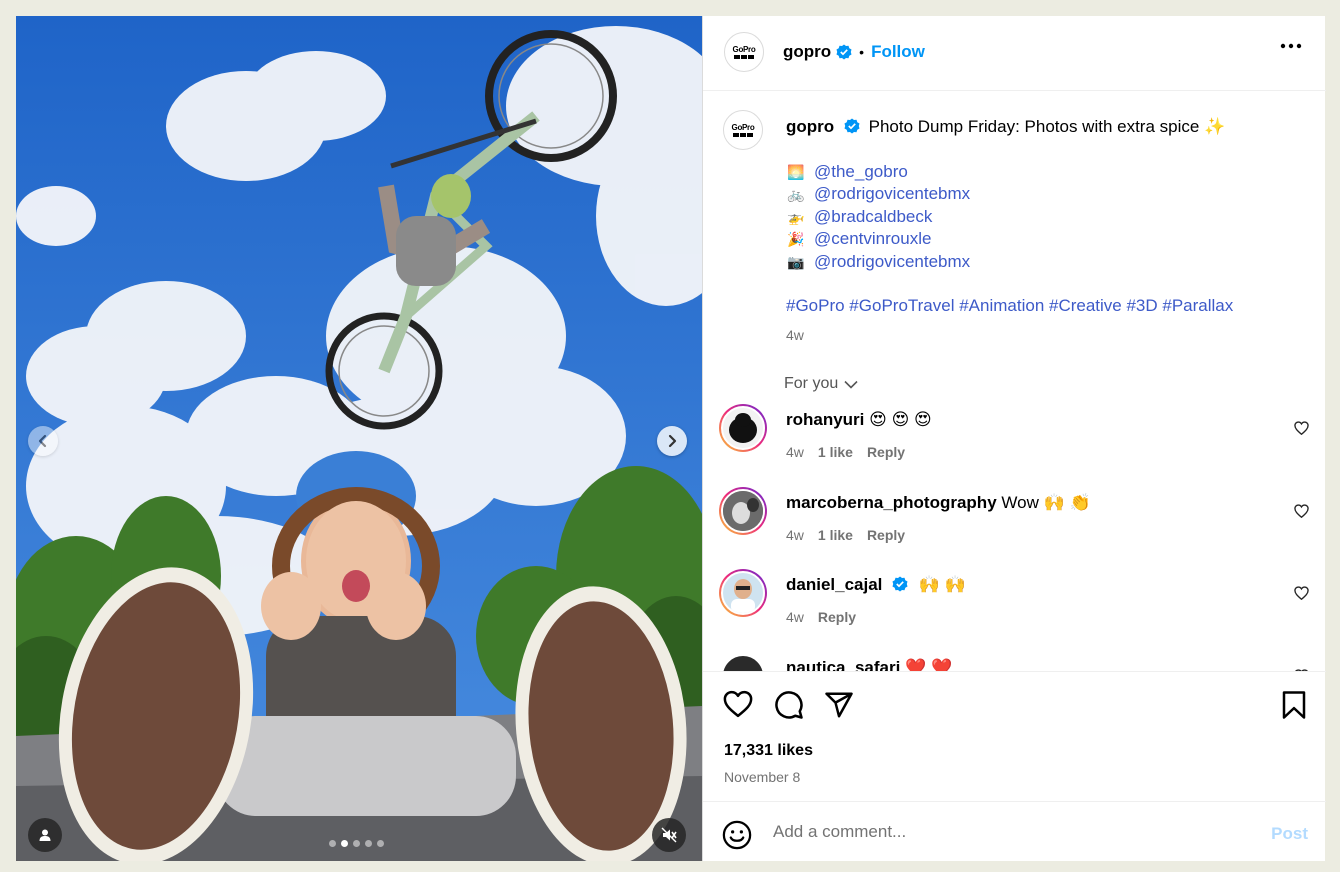 The height and width of the screenshot is (872, 1340). What do you see at coordinates (1046, 172) in the screenshot?
I see `tag-line: 🌅 @the_gobro` at bounding box center [1046, 172].